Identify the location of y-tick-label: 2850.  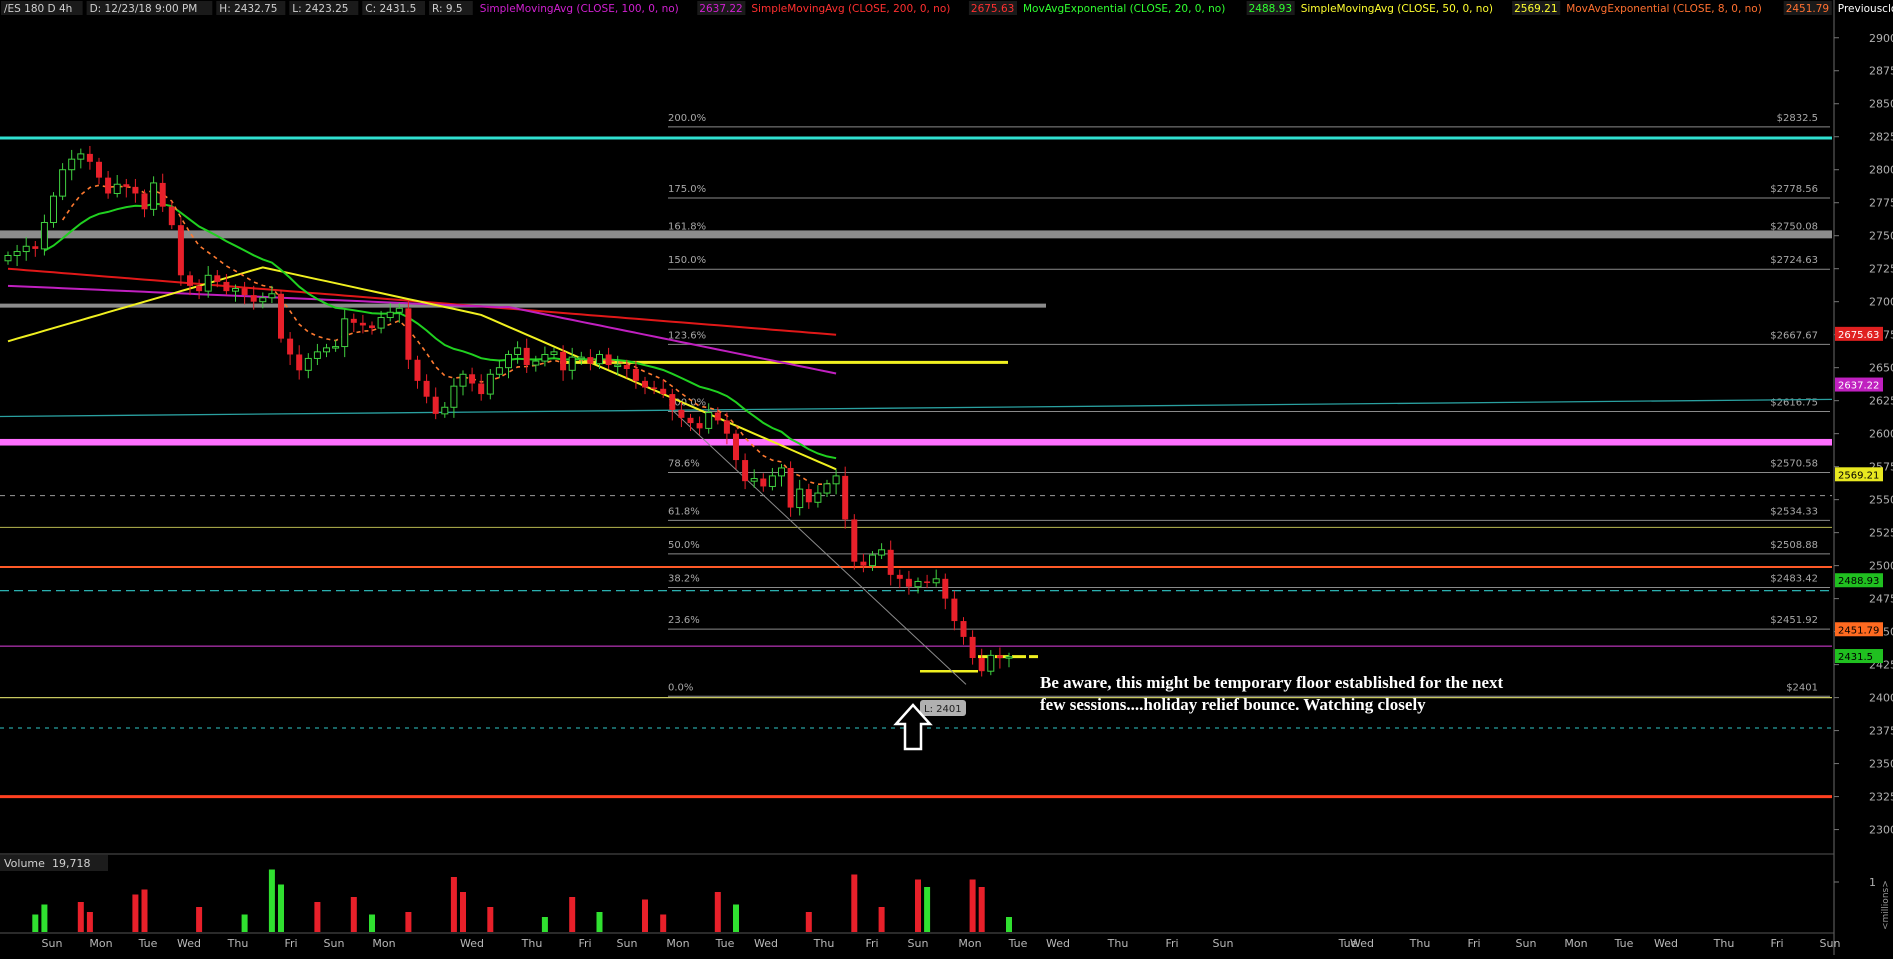
(1881, 104).